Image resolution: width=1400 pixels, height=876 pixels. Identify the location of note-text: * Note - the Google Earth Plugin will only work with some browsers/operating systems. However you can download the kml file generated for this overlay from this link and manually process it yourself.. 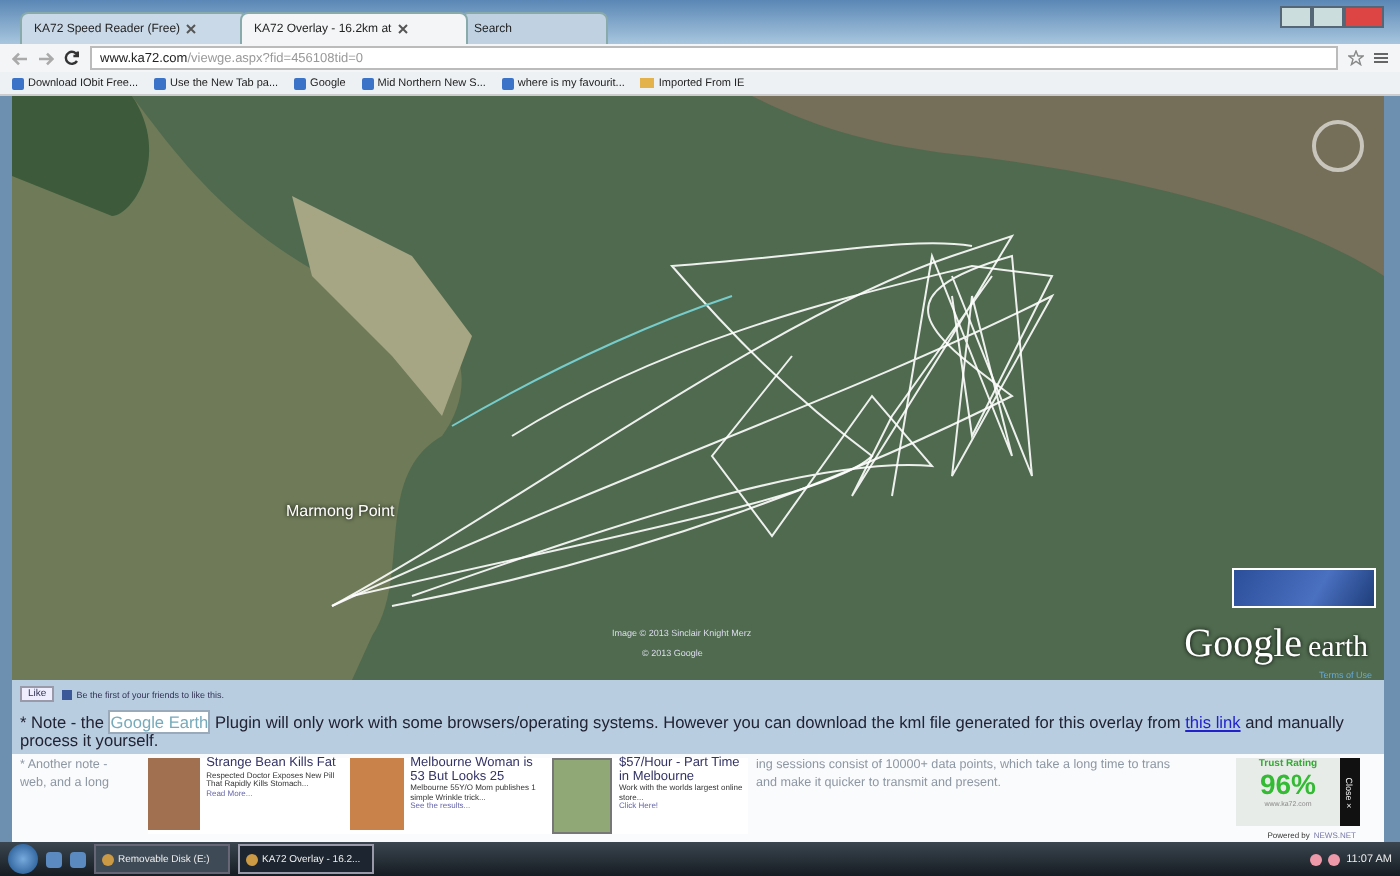
(682, 731).